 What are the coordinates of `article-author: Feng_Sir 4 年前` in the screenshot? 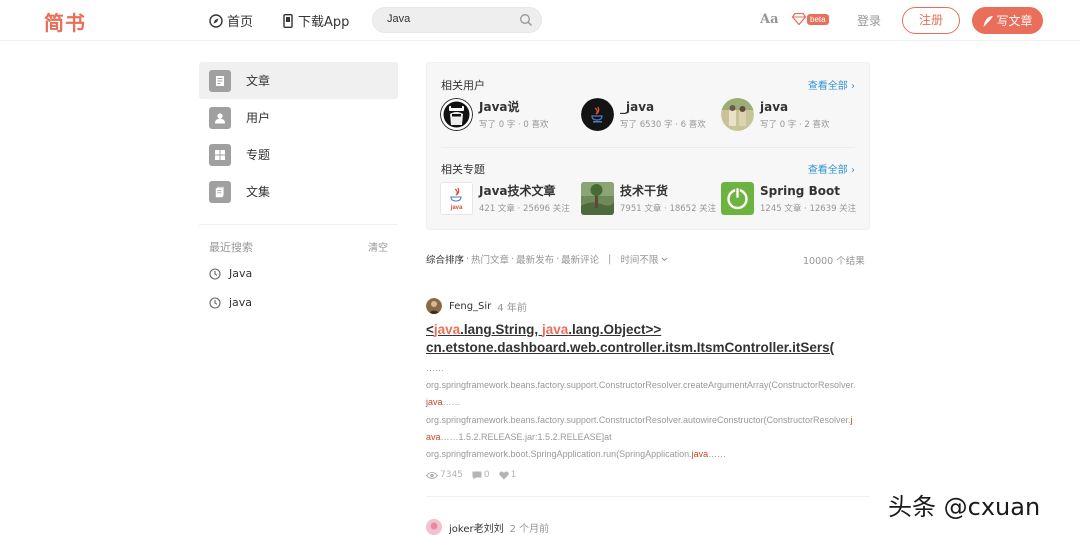 It's located at (476, 306).